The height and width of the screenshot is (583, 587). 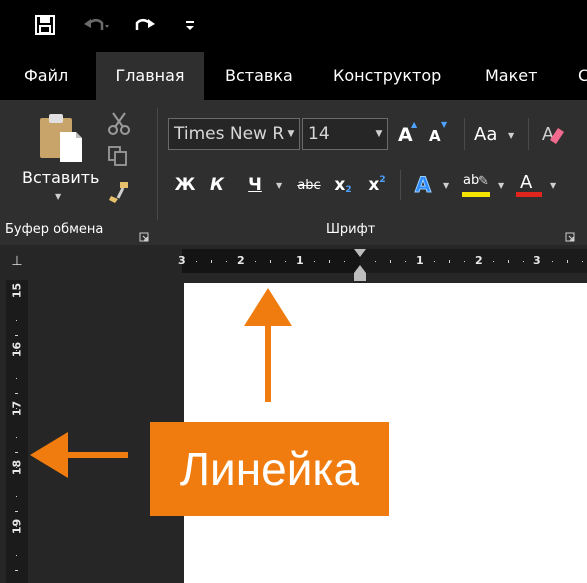 I want to click on left-arrow-icon, so click(x=79, y=455).